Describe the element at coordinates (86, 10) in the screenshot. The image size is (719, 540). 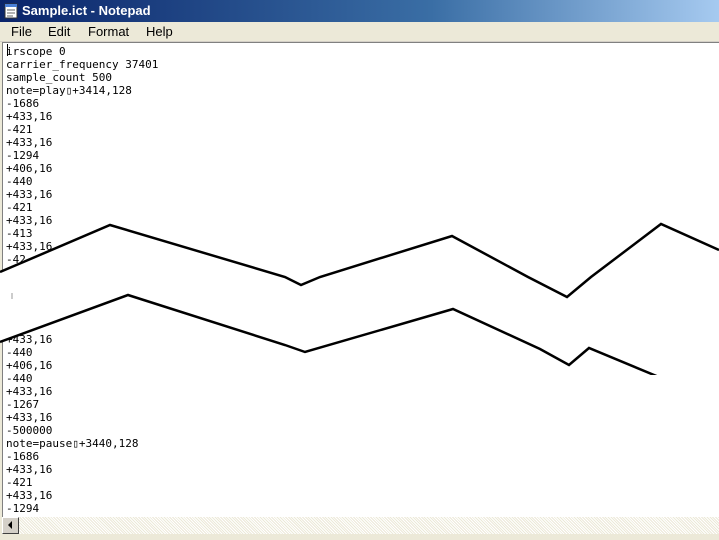
I see `window-title: Sample.ict - Notepad` at that location.